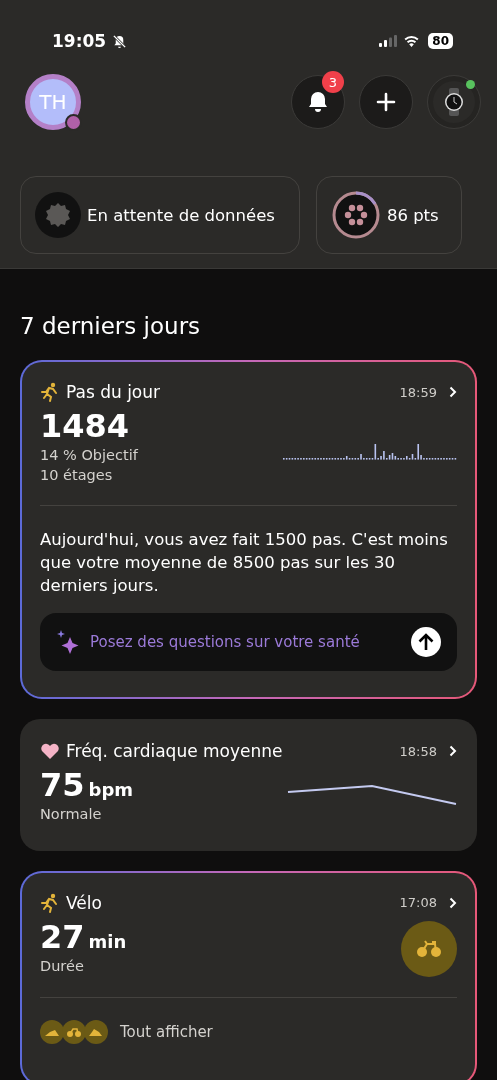  Describe the element at coordinates (62, 966) in the screenshot. I see `duration-caption: Durée` at that location.